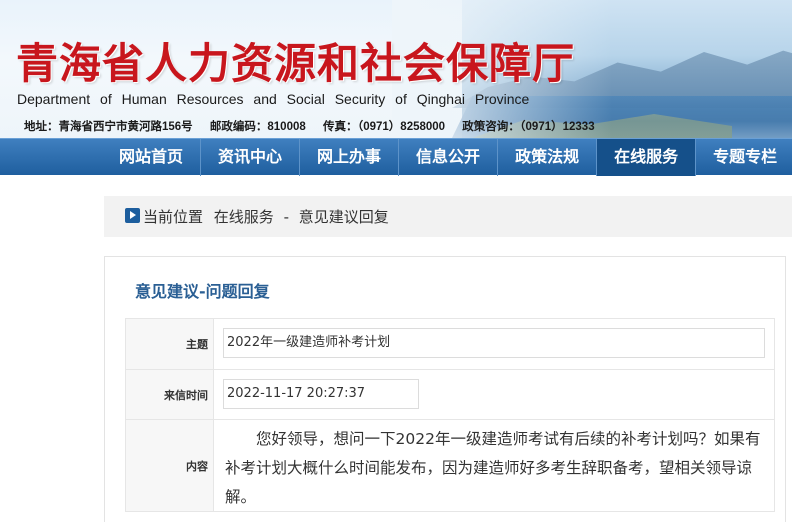 Image resolution: width=792 pixels, height=522 pixels. Describe the element at coordinates (151, 157) in the screenshot. I see `nav-item-home: 网站首页` at that location.